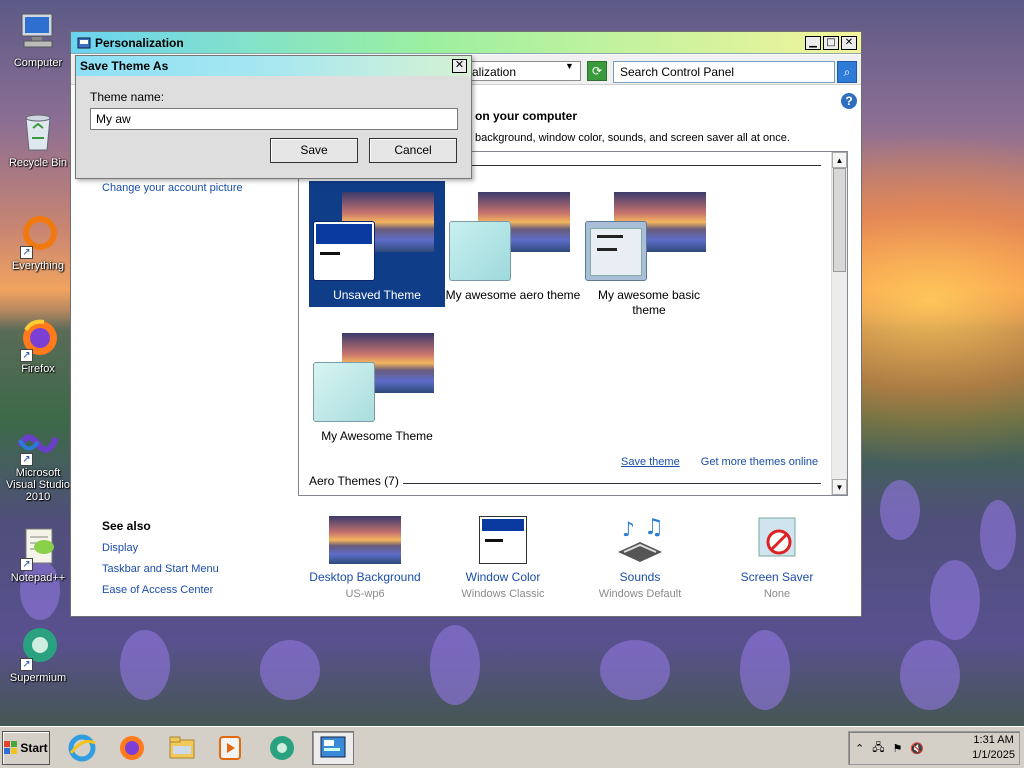 This screenshot has height=768, width=1024. Describe the element at coordinates (38, 548) in the screenshot. I see `notepad-plus-plus-icon: ↗` at that location.